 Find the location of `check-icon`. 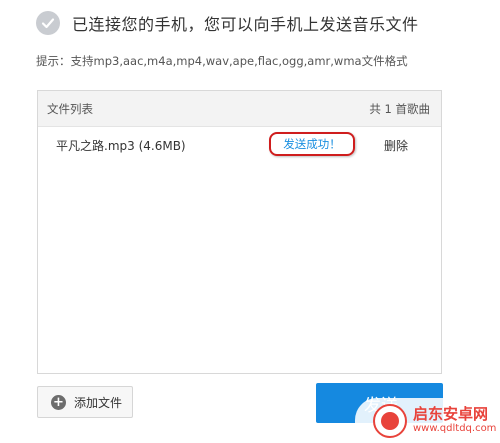

check-icon is located at coordinates (48, 23).